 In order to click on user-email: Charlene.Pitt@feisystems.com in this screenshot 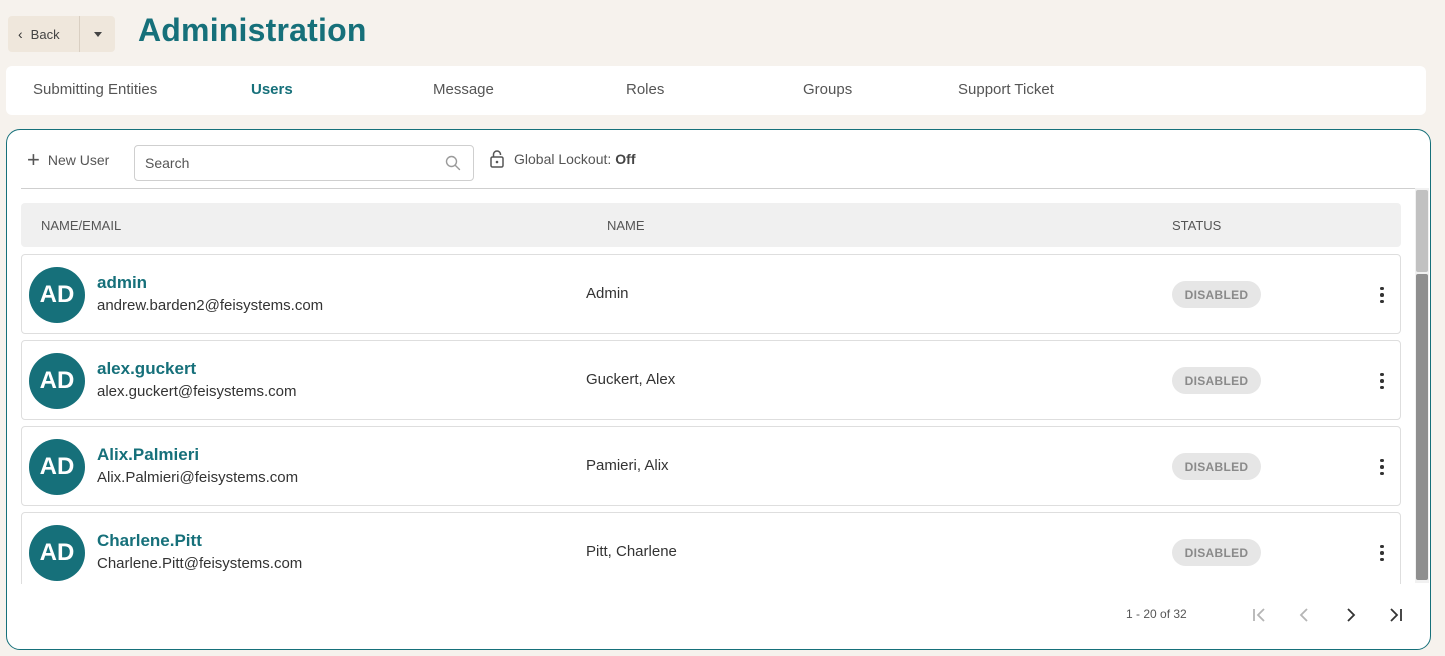, I will do `click(200, 563)`.